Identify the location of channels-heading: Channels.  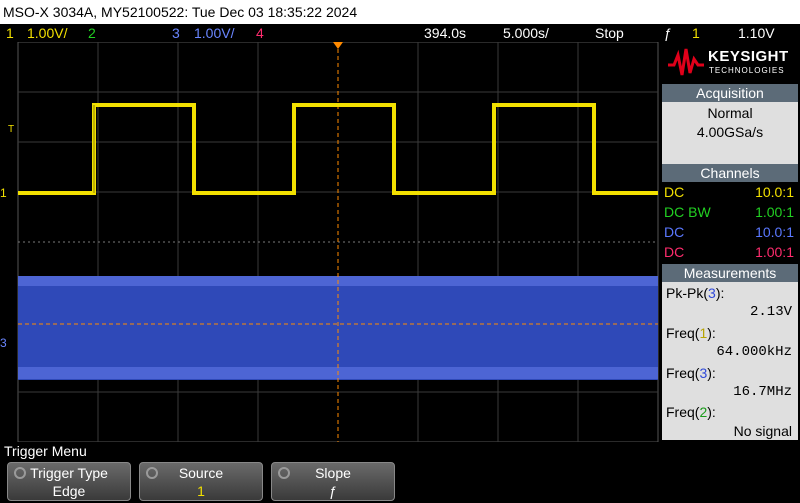
(730, 173).